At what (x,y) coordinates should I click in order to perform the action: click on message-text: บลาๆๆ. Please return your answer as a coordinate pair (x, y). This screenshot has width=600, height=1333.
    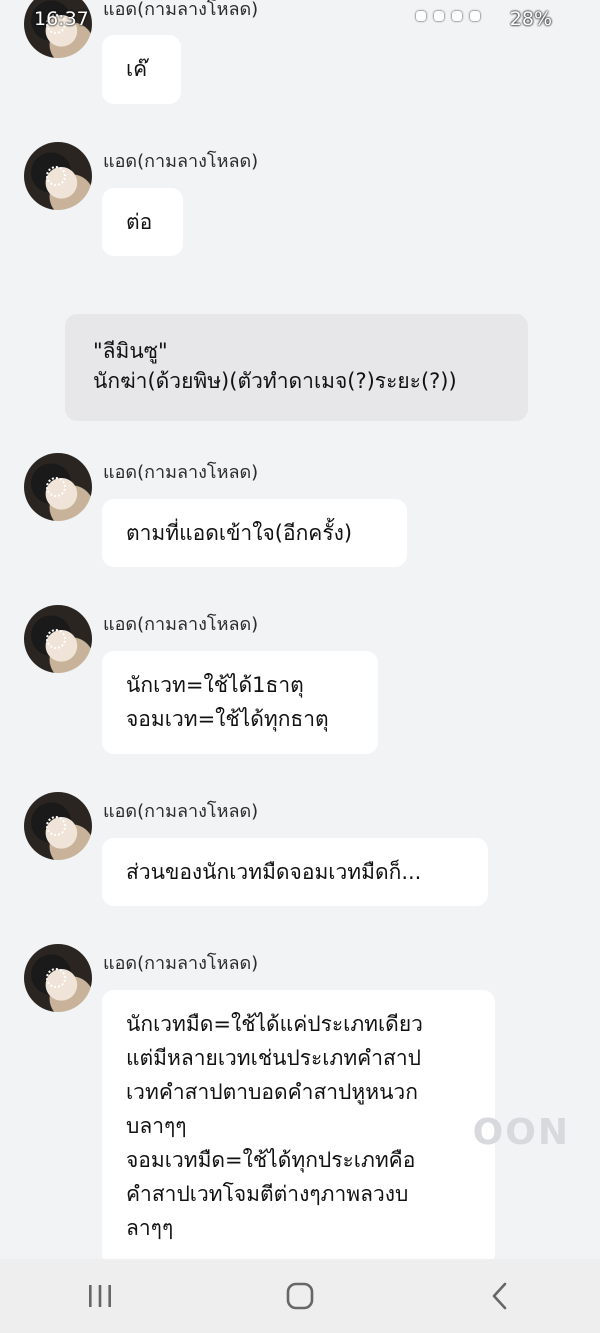
    Looking at the image, I should click on (156, 1126).